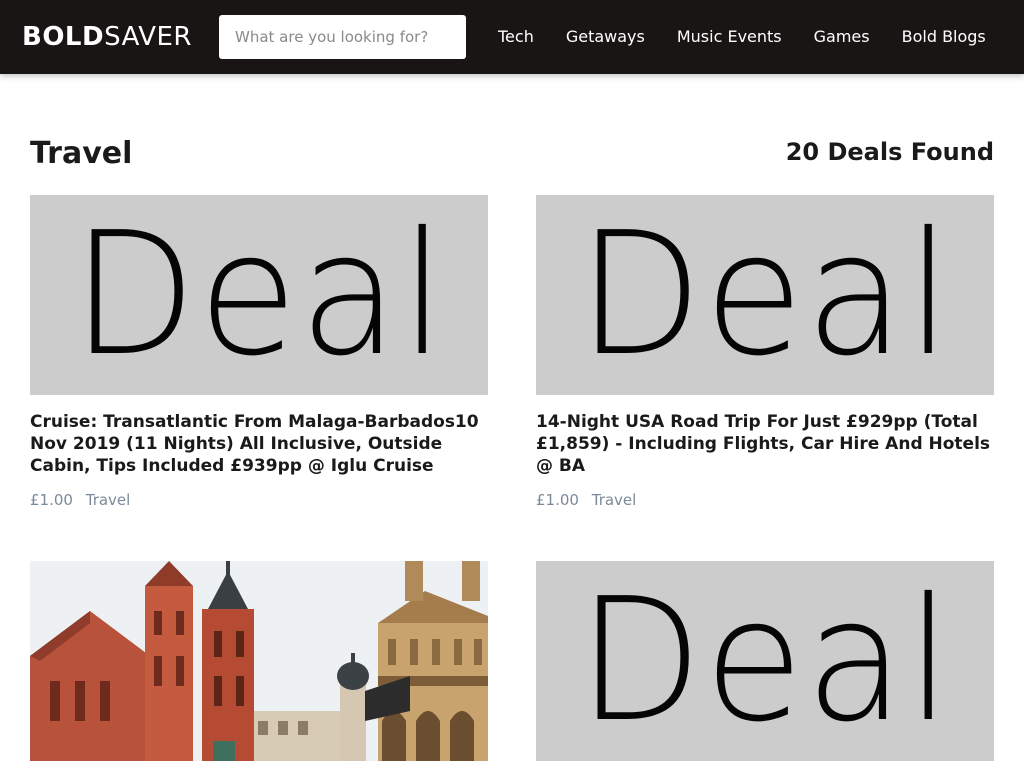 The height and width of the screenshot is (768, 1024). Describe the element at coordinates (729, 37) in the screenshot. I see `nav-link-music-events: Music Events` at that location.